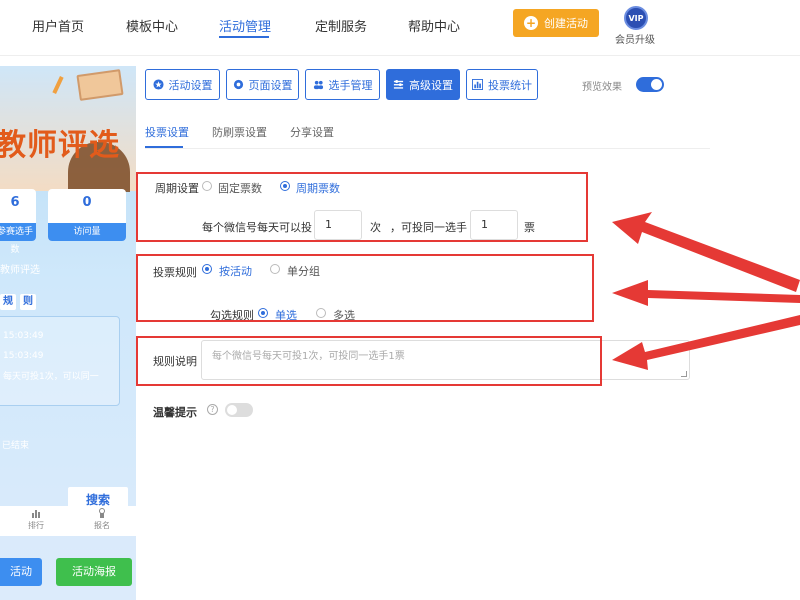  I want to click on create-activity-button: + 创建活动, so click(556, 23).